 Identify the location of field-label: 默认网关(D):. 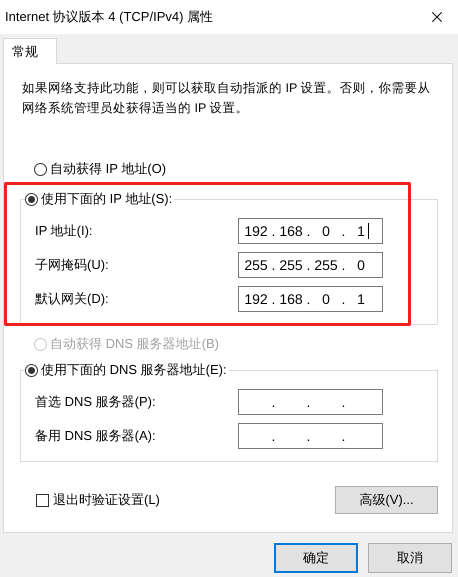
(72, 299).